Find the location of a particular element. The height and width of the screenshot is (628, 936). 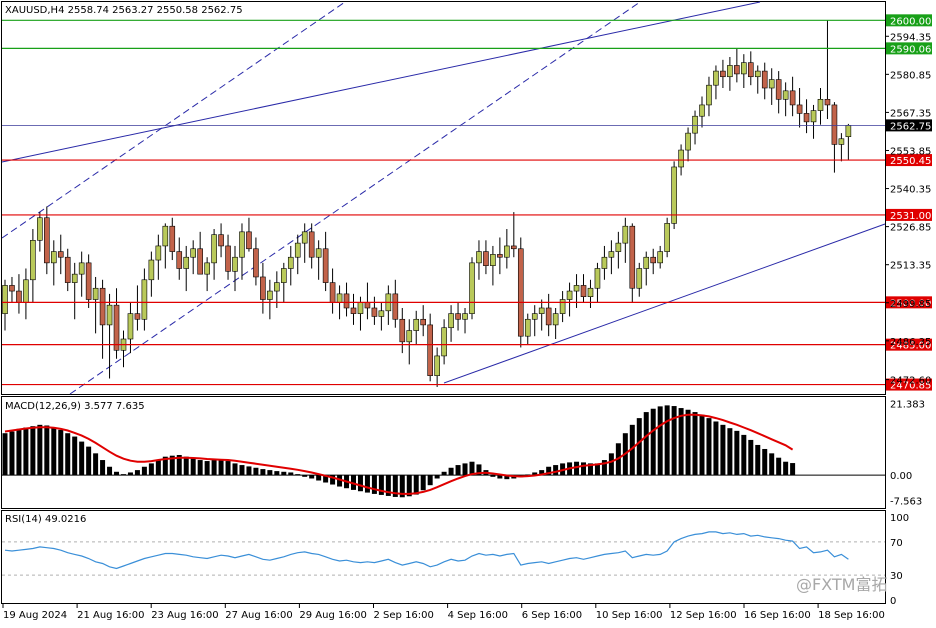

rsi-pane is located at coordinates (443, 557).